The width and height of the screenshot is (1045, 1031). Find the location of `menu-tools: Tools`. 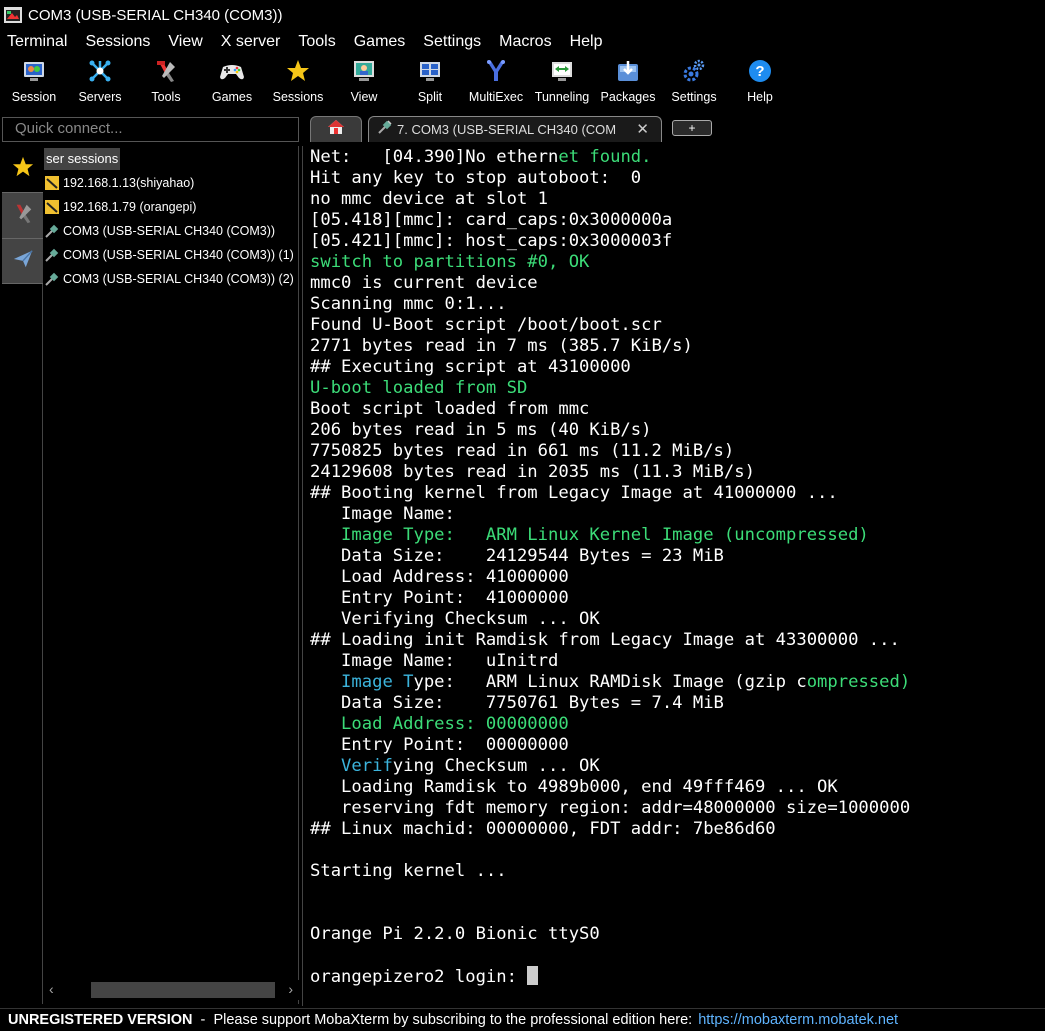

menu-tools: Tools is located at coordinates (316, 42).